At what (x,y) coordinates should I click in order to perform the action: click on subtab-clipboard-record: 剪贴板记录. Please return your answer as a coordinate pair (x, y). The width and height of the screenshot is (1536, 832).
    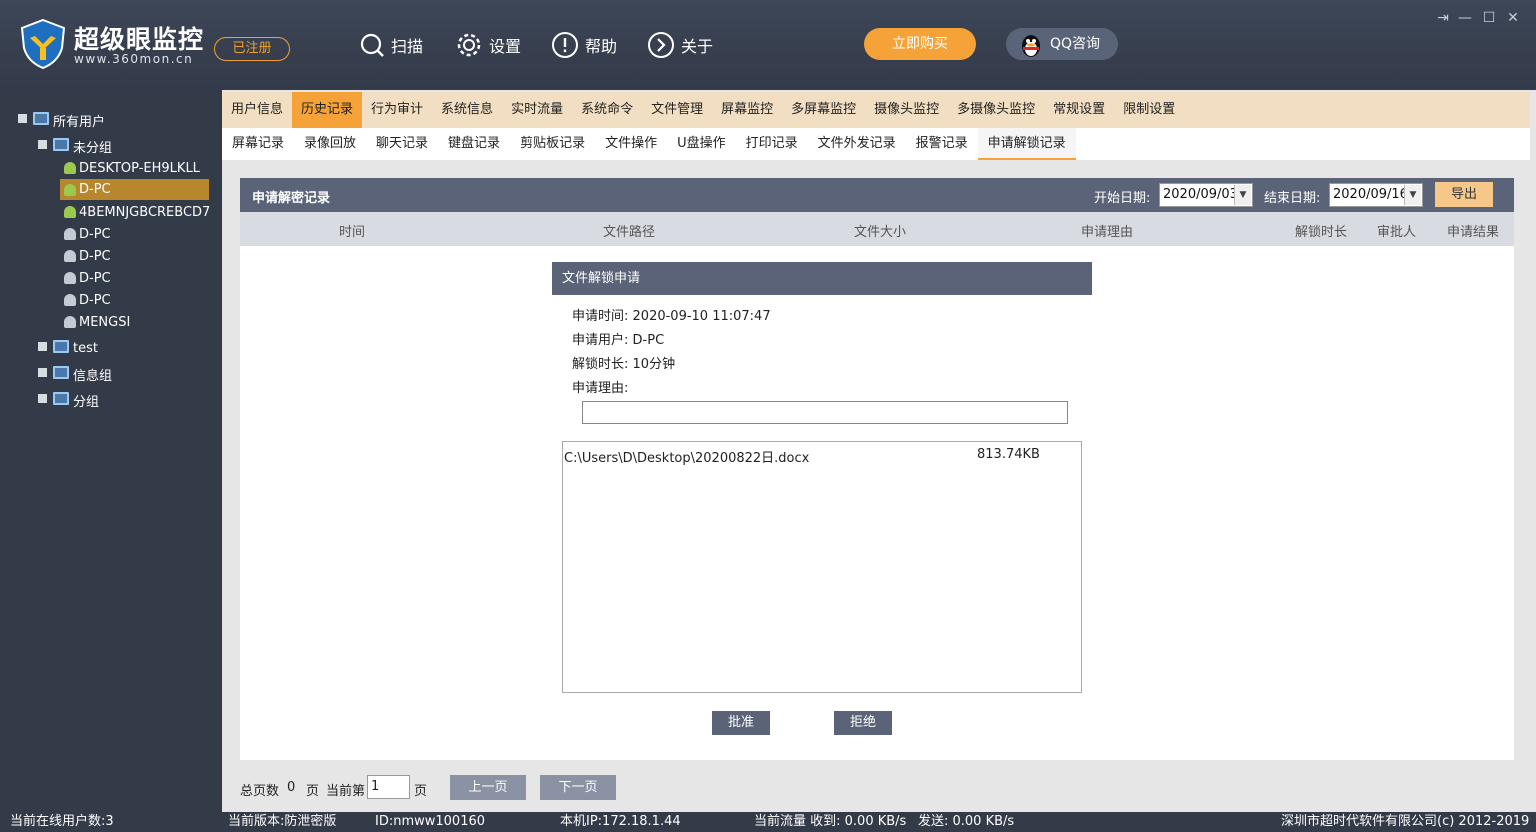
    Looking at the image, I should click on (552, 144).